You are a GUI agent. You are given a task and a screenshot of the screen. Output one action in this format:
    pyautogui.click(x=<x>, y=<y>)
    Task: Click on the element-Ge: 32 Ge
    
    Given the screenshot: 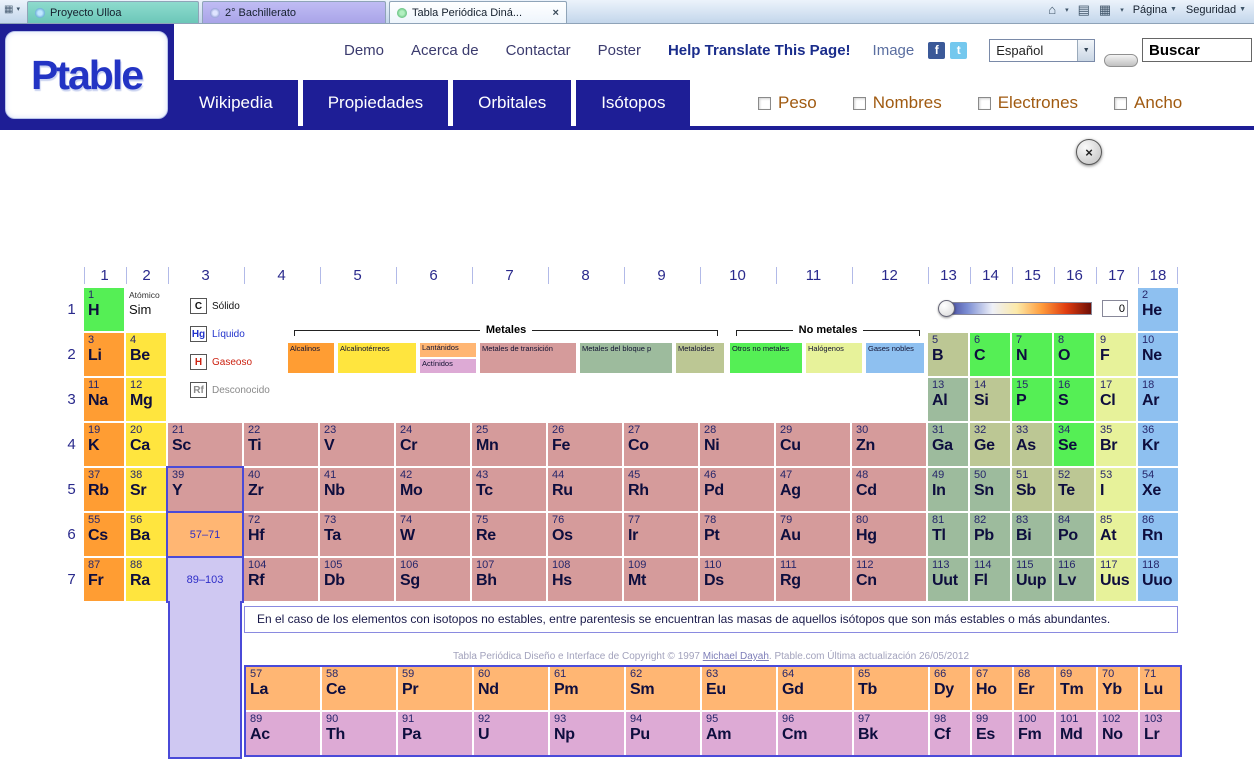 What is the action you would take?
    pyautogui.click(x=990, y=444)
    